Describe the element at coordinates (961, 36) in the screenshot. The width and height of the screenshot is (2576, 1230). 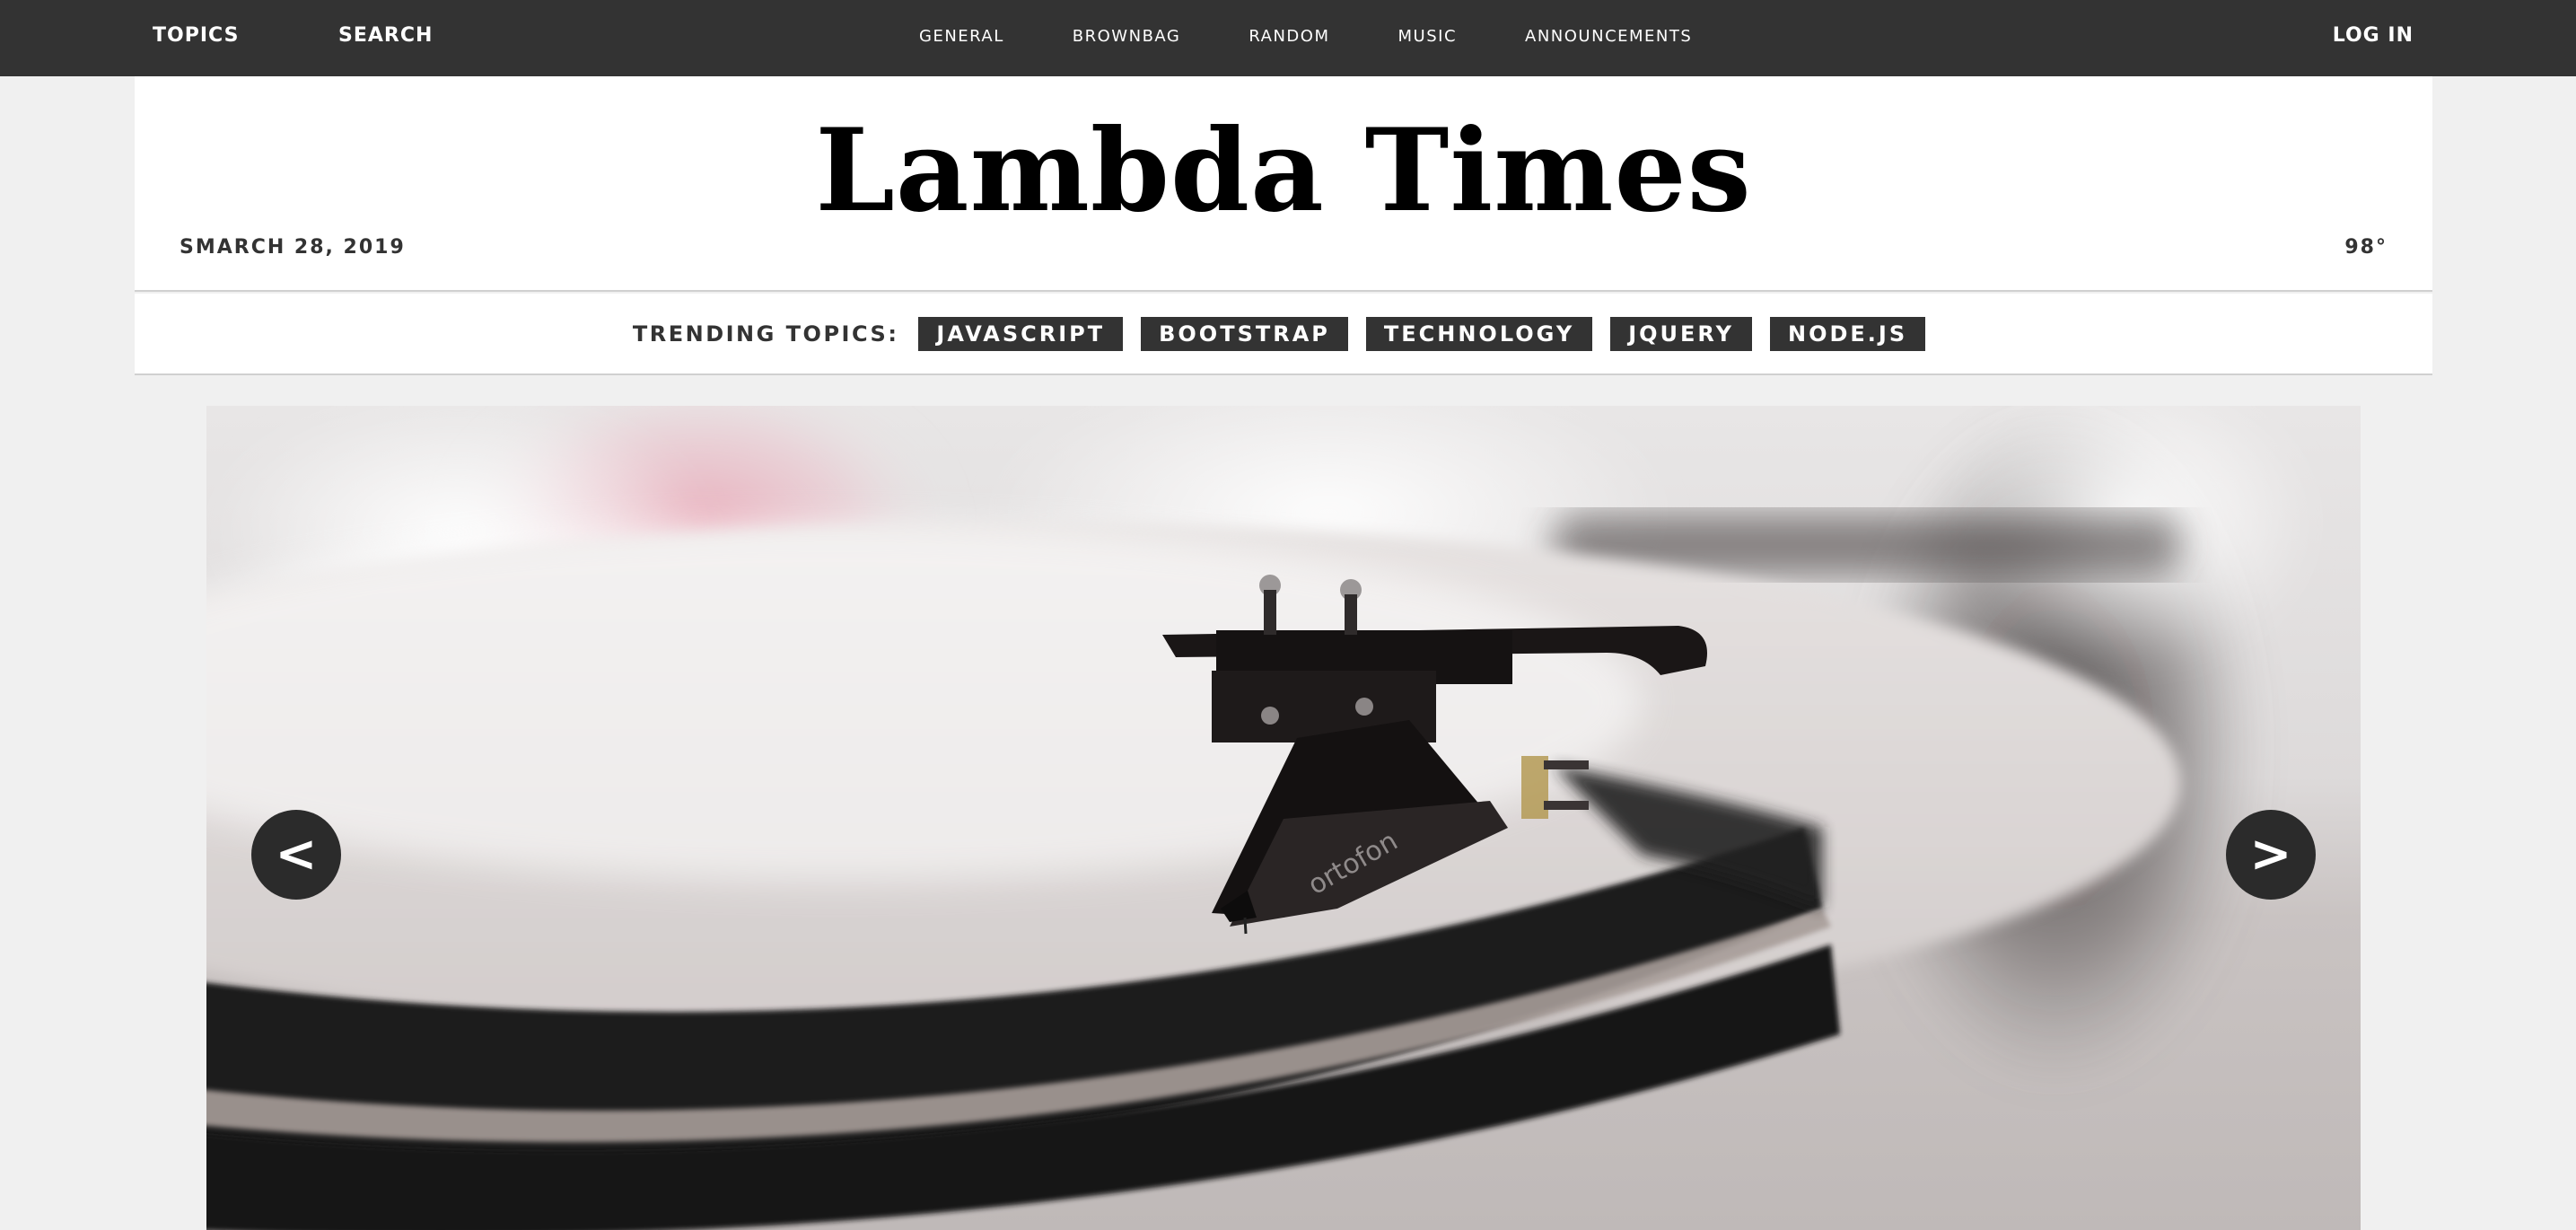
I see `nav-link-general: GENERAL` at that location.